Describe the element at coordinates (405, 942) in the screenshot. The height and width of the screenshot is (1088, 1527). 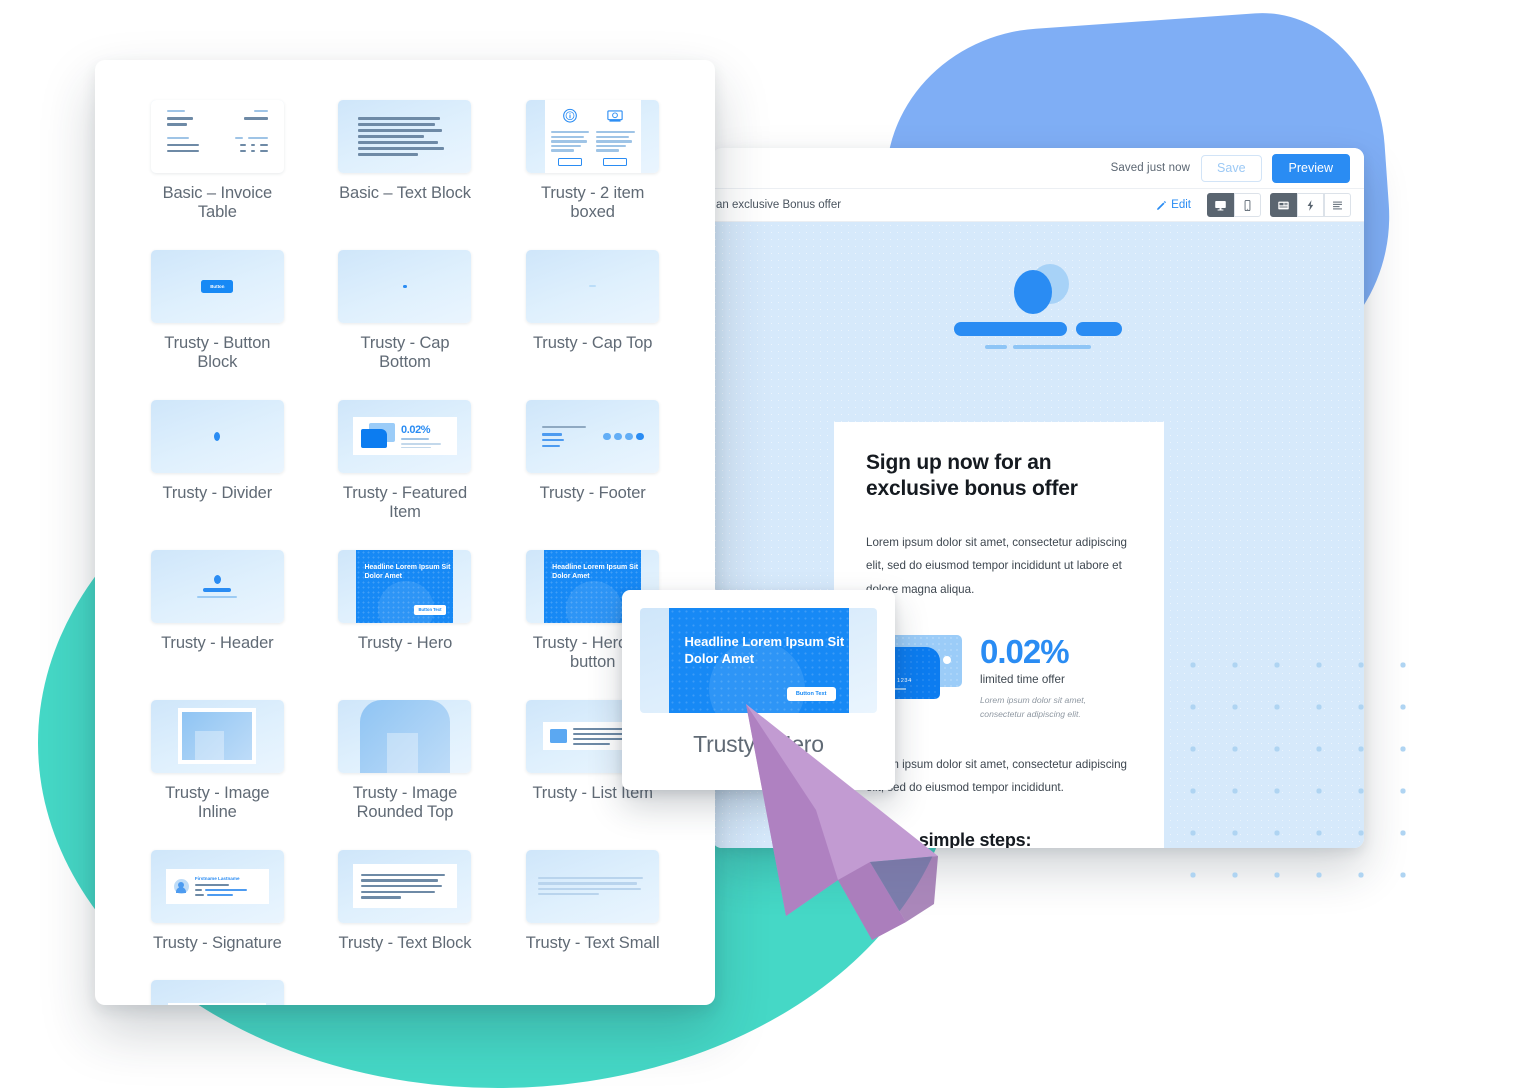
I see `template-label: Trusty - Text Block` at that location.